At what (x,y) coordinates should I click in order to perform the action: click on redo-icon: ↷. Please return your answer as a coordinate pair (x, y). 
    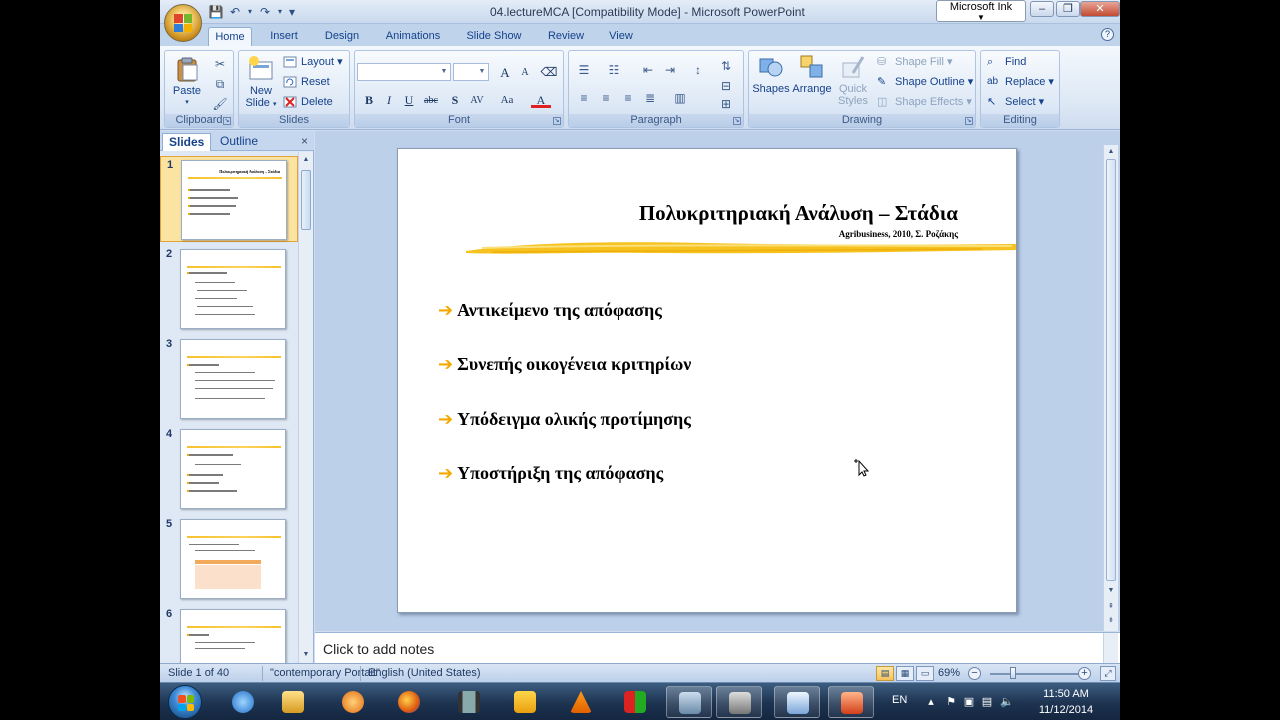
    Looking at the image, I should click on (265, 12).